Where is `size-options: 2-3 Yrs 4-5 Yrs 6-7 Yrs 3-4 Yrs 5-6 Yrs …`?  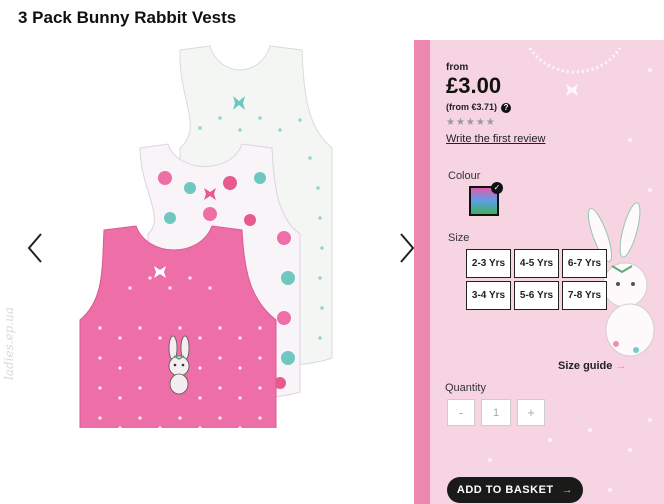
size-options: 2-3 Yrs 4-5 Yrs 6-7 Yrs 3-4 Yrs 5-6 Yrs … is located at coordinates (536, 279).